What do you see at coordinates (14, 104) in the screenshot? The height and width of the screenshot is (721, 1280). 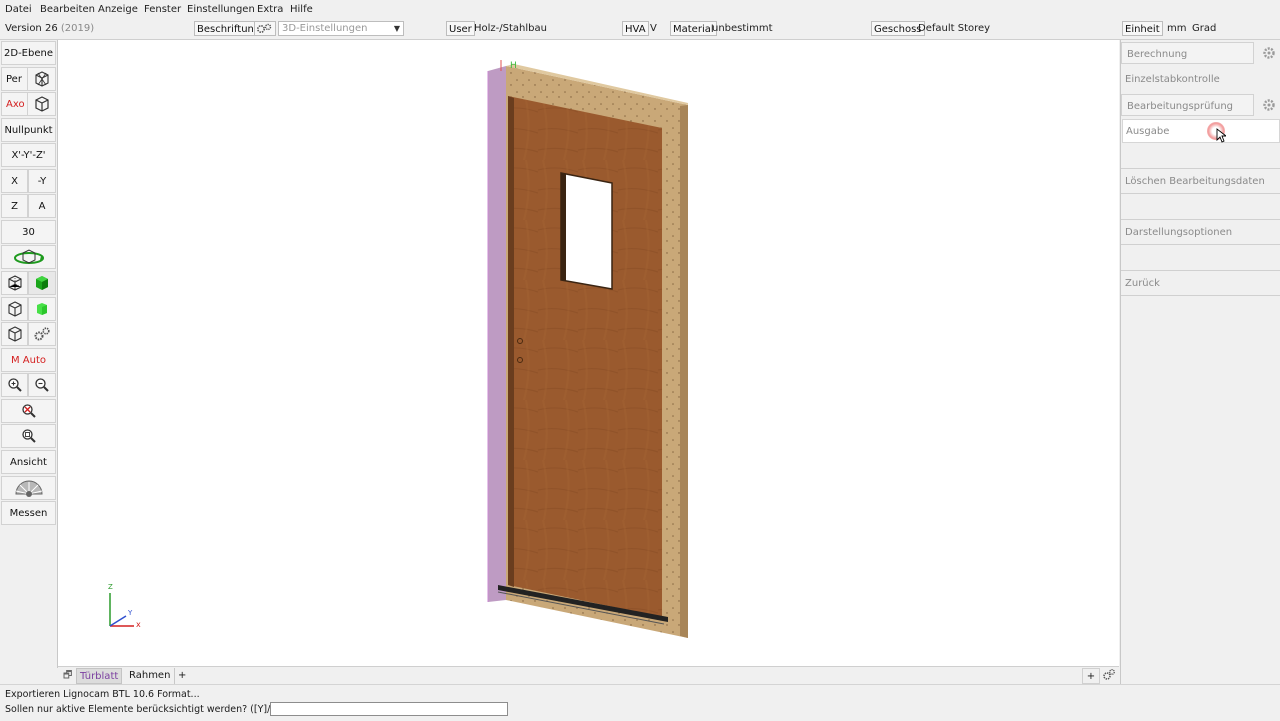 I see `axo-button: Axo` at bounding box center [14, 104].